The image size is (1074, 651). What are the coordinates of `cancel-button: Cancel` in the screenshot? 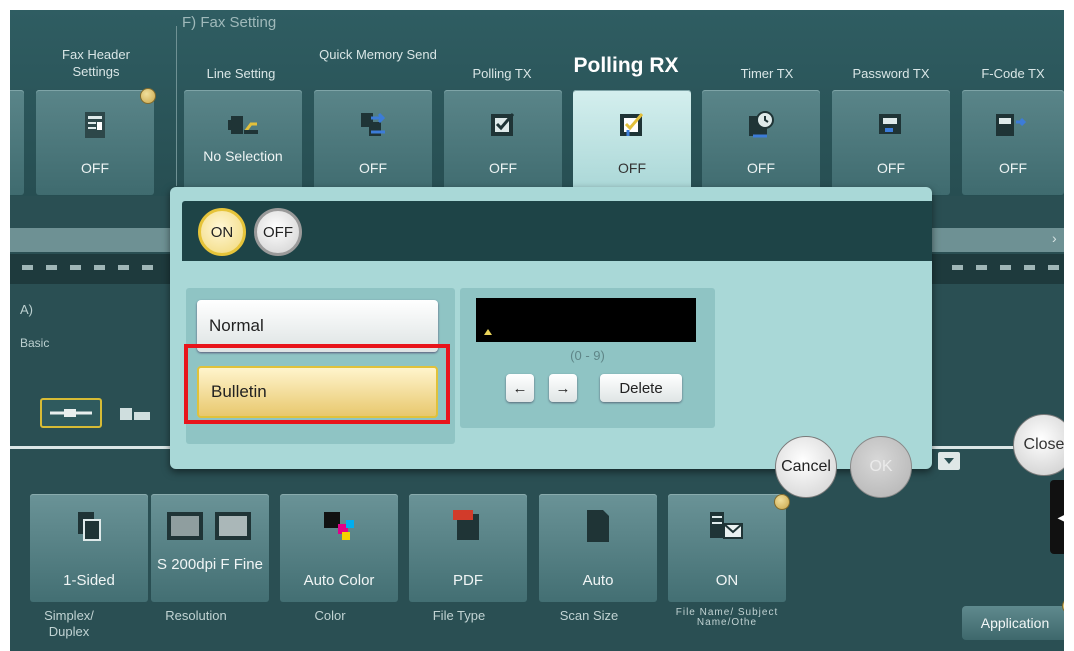 It's located at (806, 467).